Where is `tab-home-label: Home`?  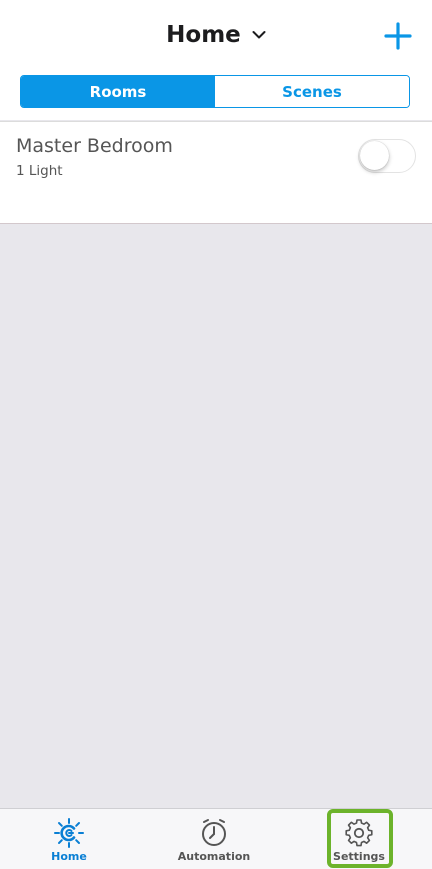 tab-home-label: Home is located at coordinates (69, 856).